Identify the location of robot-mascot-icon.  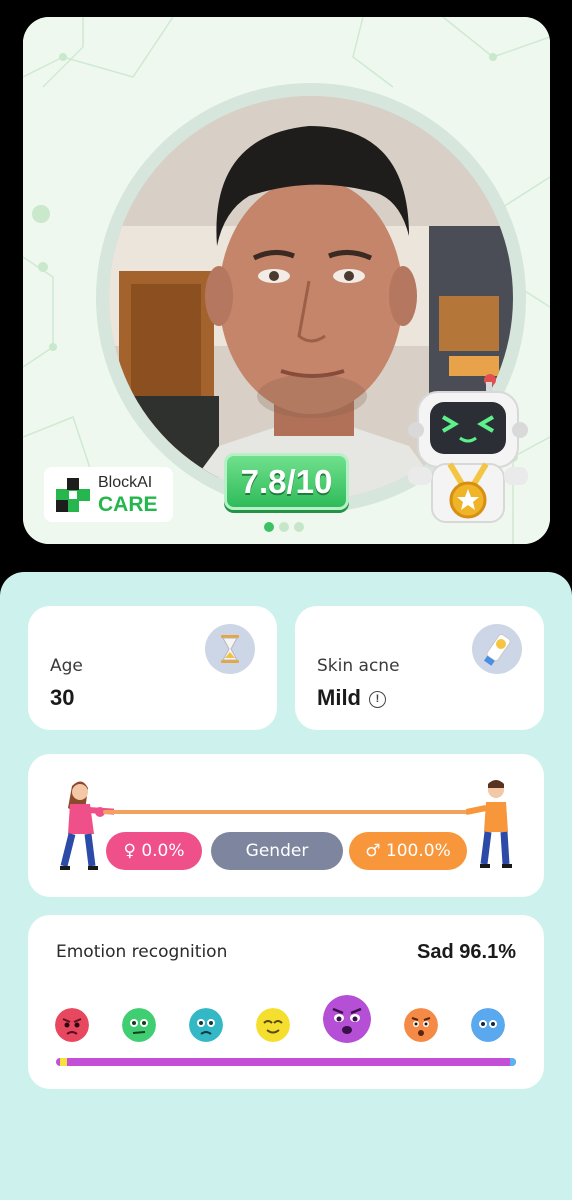
(468, 448).